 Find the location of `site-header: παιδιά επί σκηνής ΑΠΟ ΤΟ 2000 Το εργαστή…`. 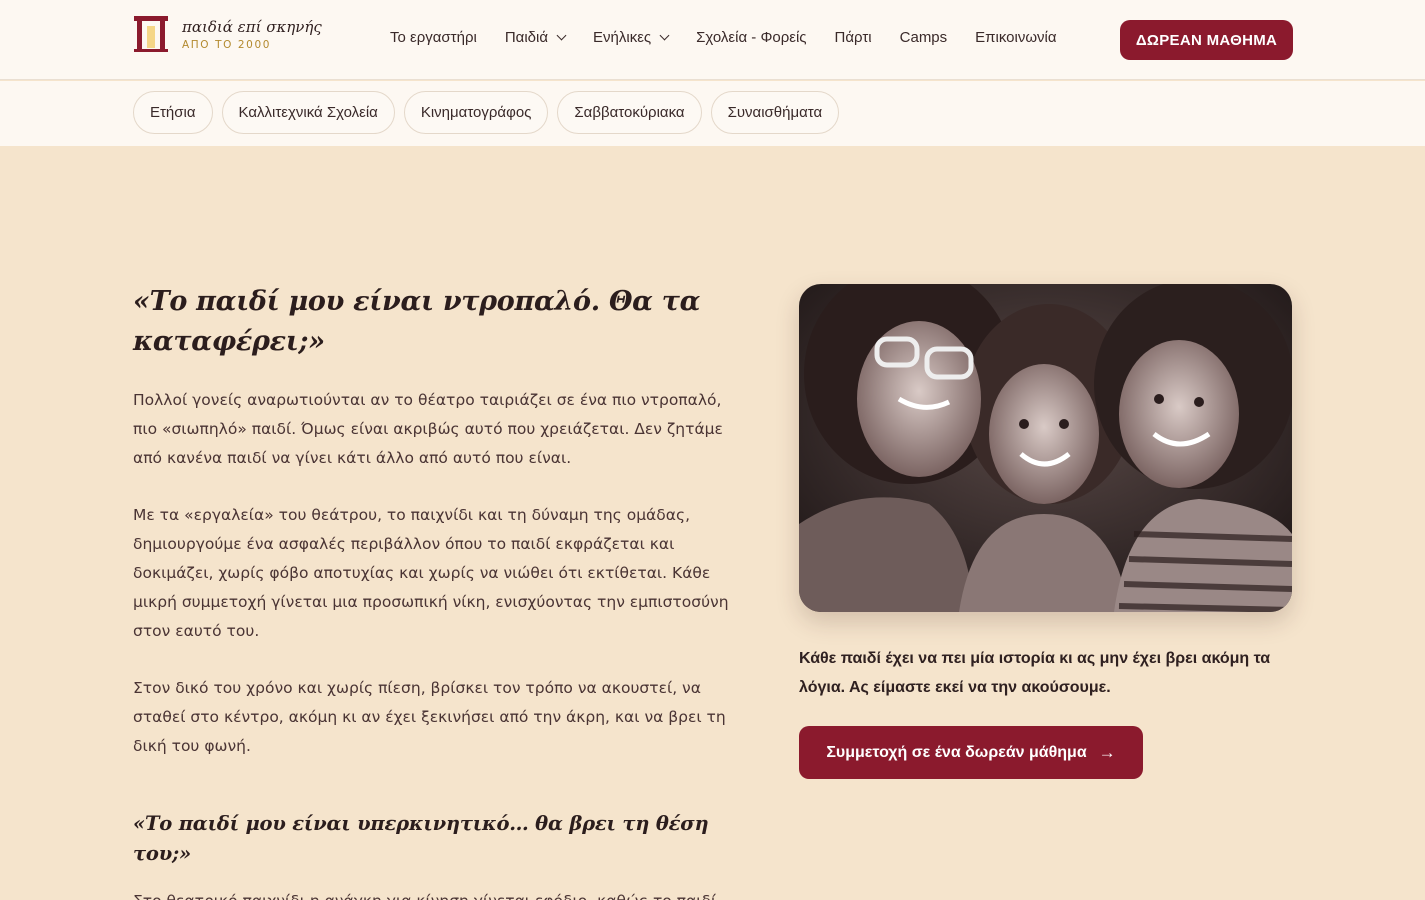

site-header: παιδιά επί σκηνής ΑΠΟ ΤΟ 2000 Το εργαστή… is located at coordinates (712, 40).